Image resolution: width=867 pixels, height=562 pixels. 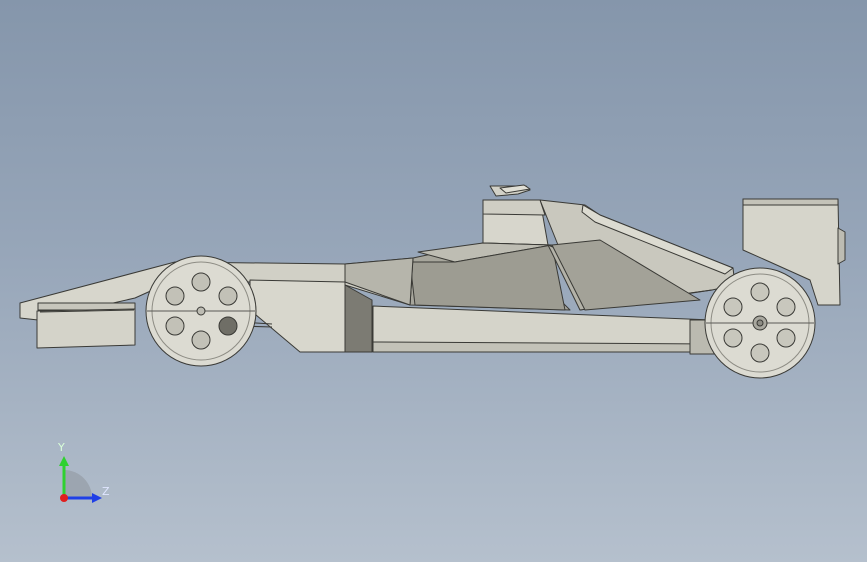 What do you see at coordinates (514, 207) in the screenshot?
I see `cockpit-rim` at bounding box center [514, 207].